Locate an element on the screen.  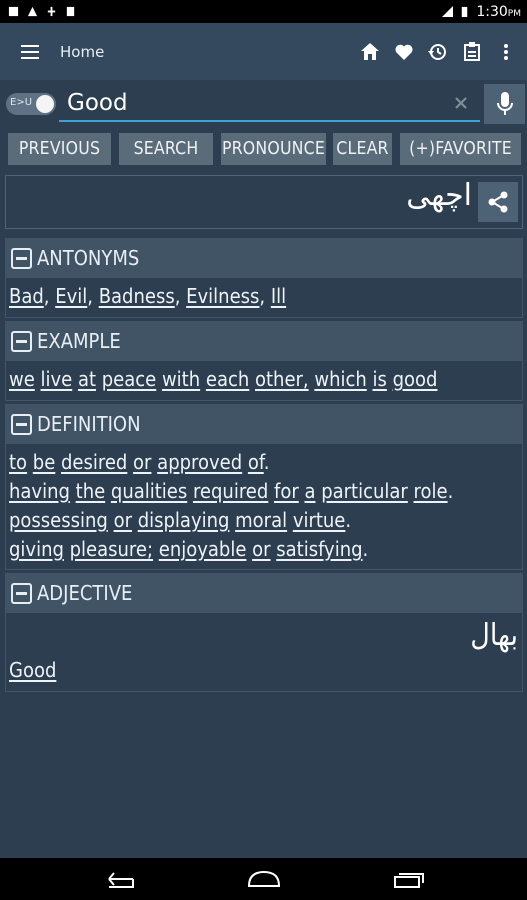
definition-word: to is located at coordinates (18, 462).